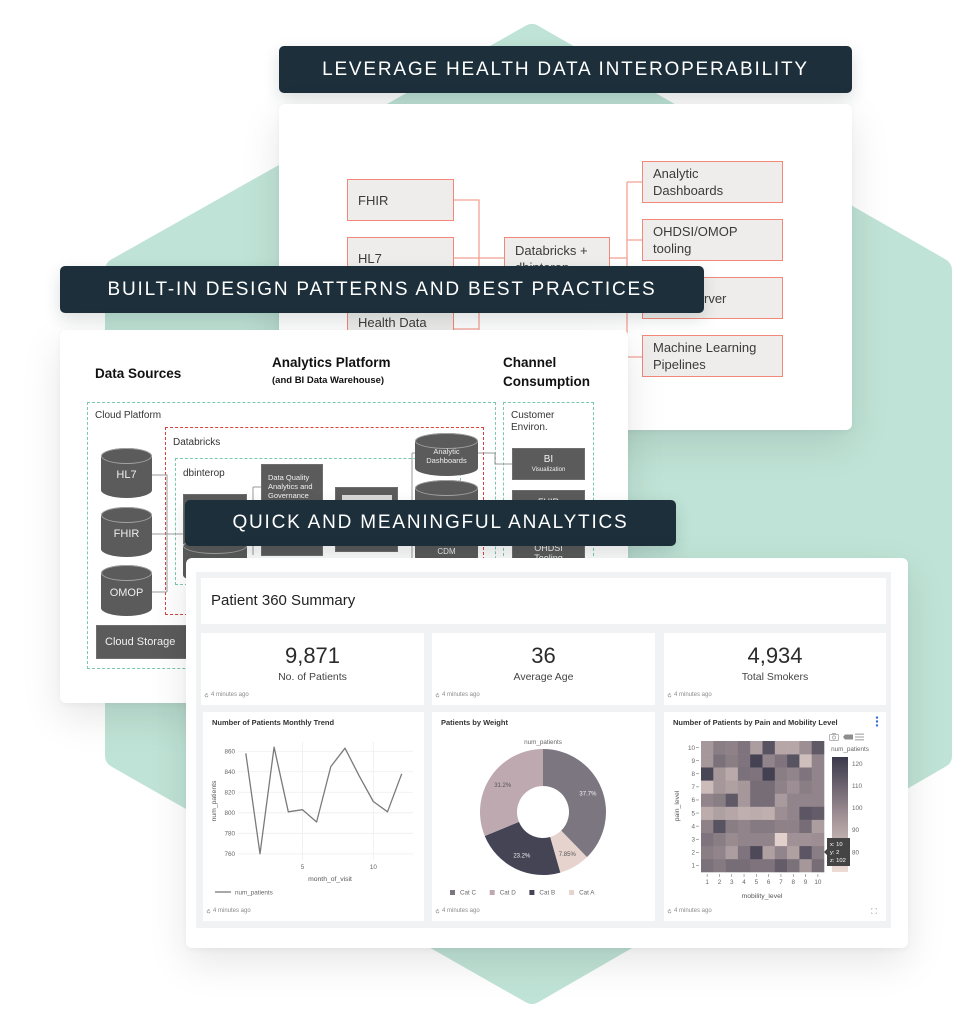 The image size is (962, 1024). What do you see at coordinates (692, 748) in the screenshot?
I see `y-tick-label: 10` at bounding box center [692, 748].